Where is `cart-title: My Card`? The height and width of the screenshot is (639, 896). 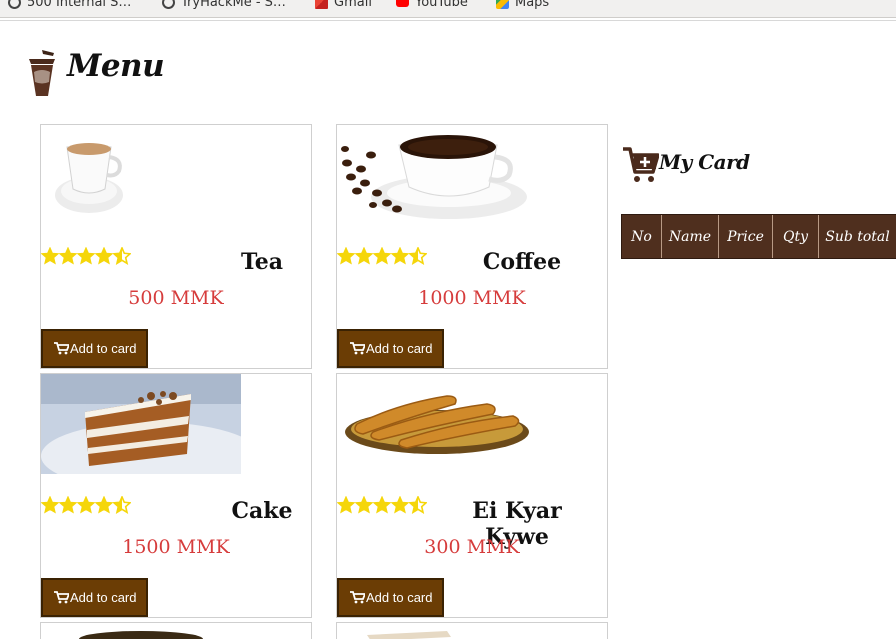
cart-title: My Card is located at coordinates (704, 162).